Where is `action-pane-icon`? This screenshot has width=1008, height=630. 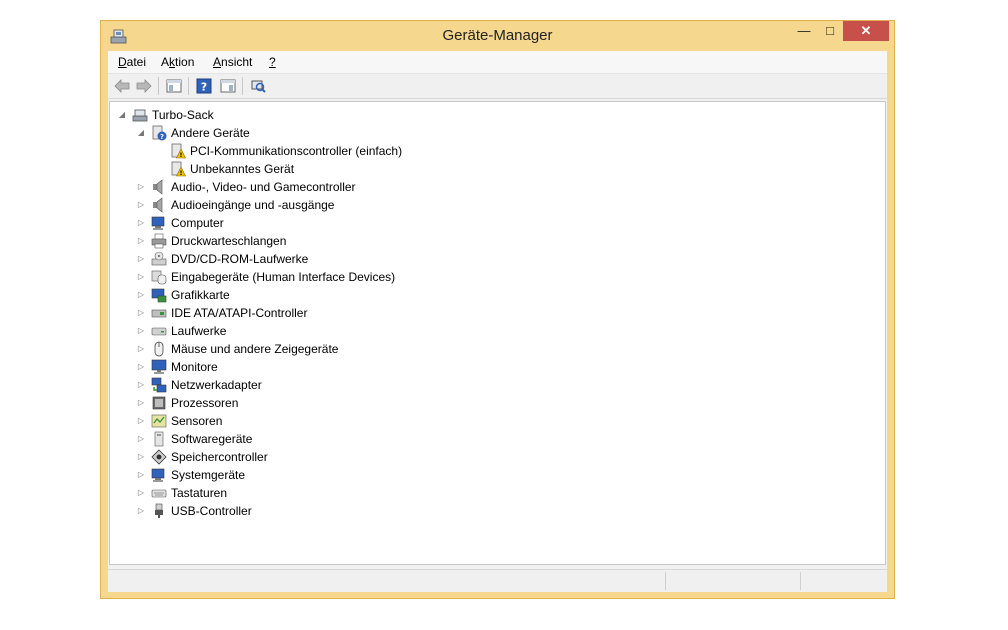
action-pane-icon is located at coordinates (228, 86).